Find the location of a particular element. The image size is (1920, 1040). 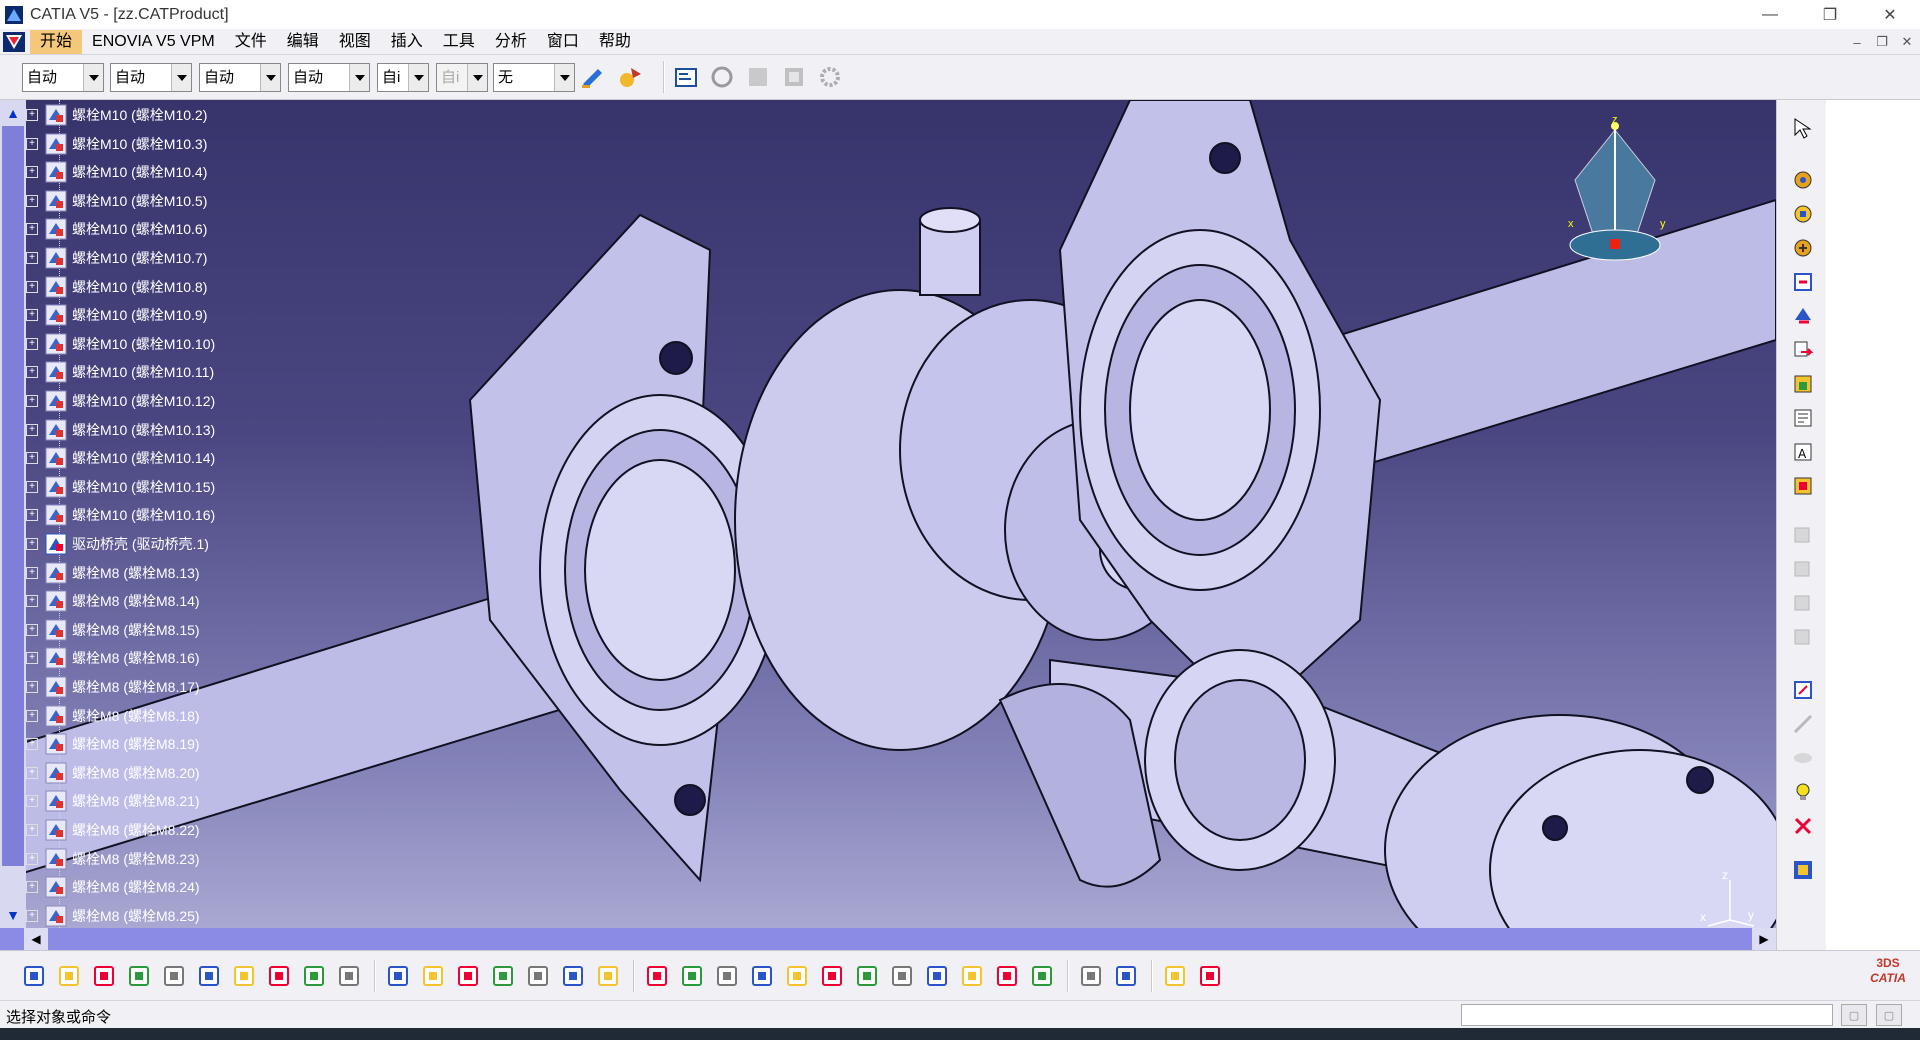

tree-item: + 螺栓M10 (螺栓M10.11) is located at coordinates (120, 372).